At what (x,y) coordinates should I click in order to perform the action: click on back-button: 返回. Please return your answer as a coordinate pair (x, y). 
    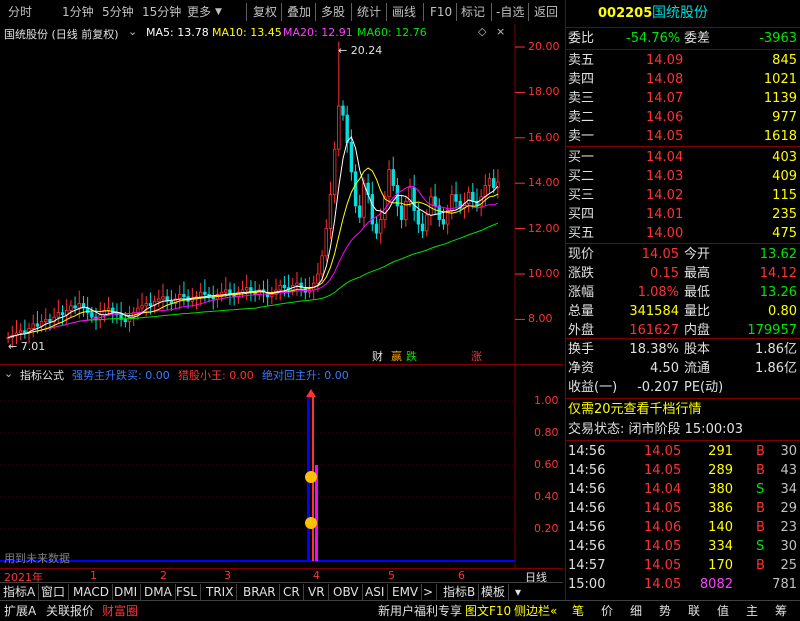
    Looking at the image, I should click on (546, 12).